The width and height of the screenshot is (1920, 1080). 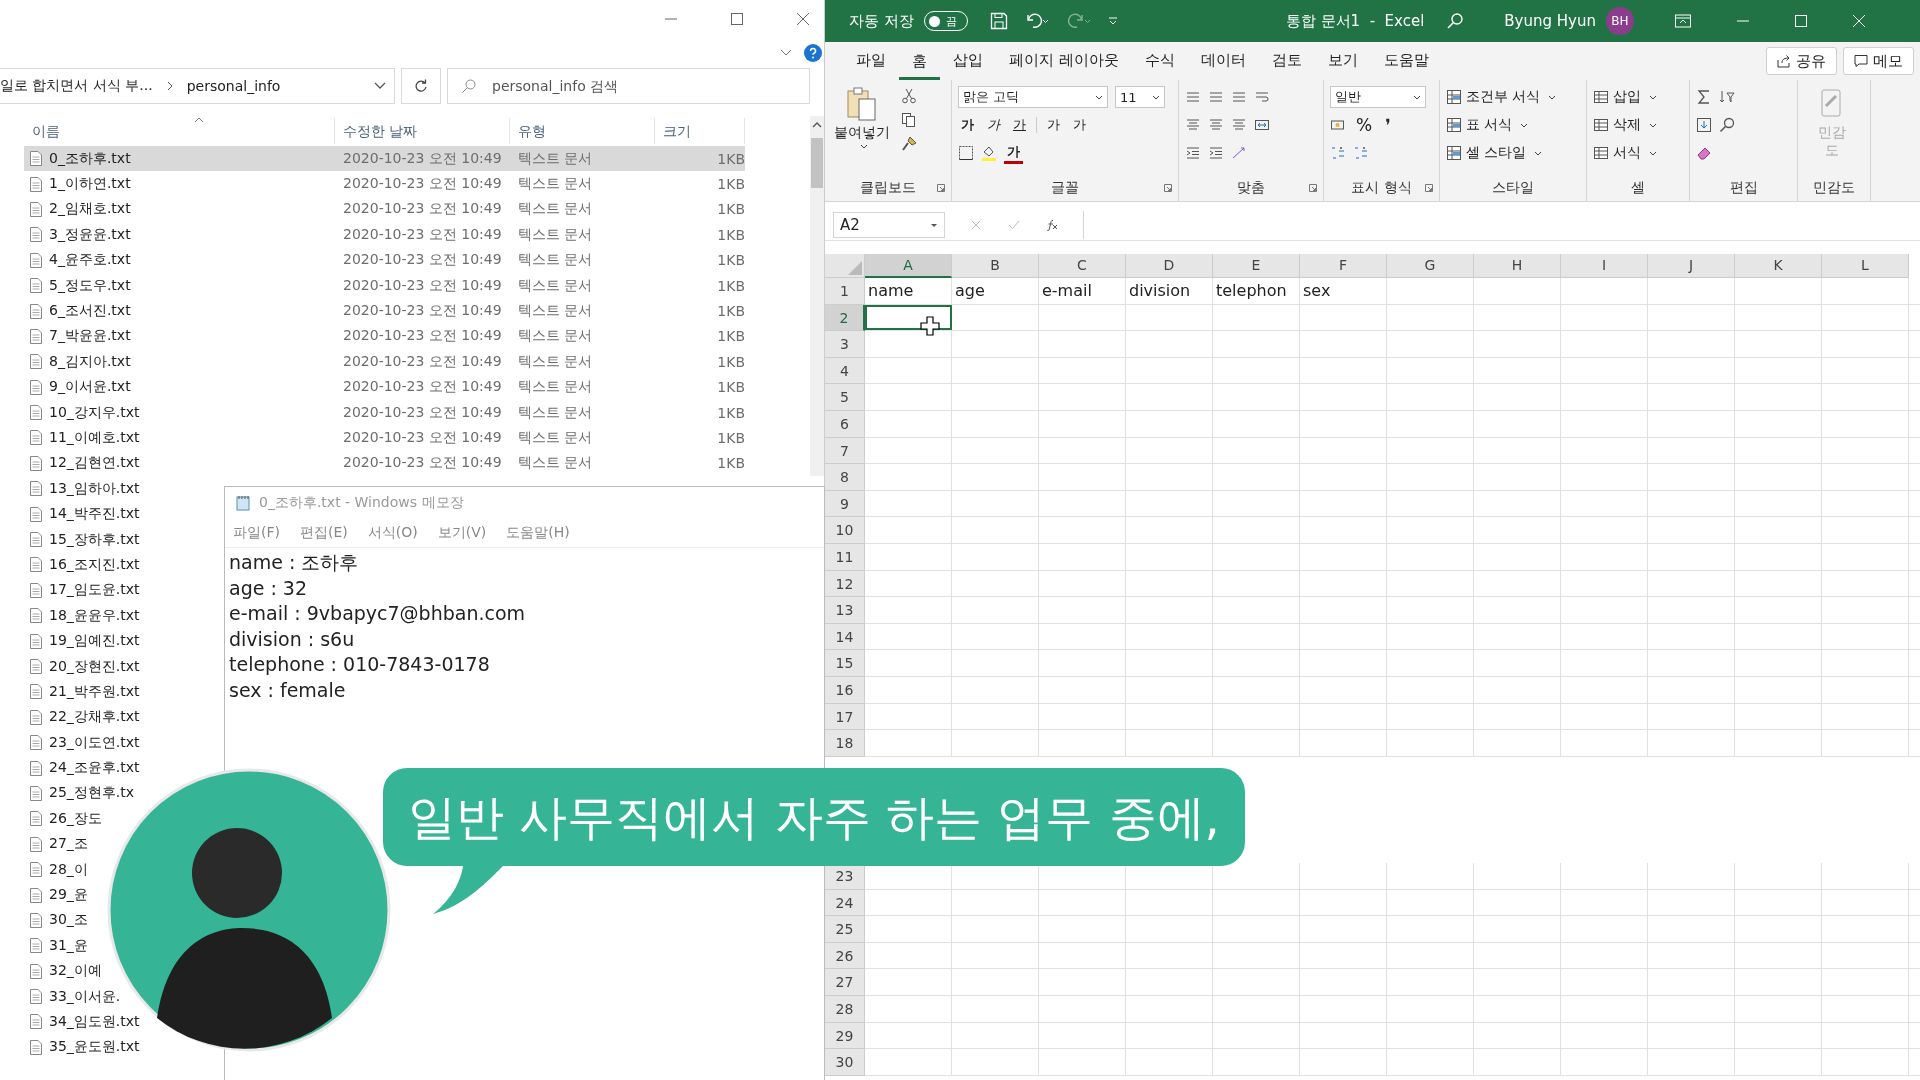 What do you see at coordinates (845, 371) in the screenshot?
I see `row-header: 4` at bounding box center [845, 371].